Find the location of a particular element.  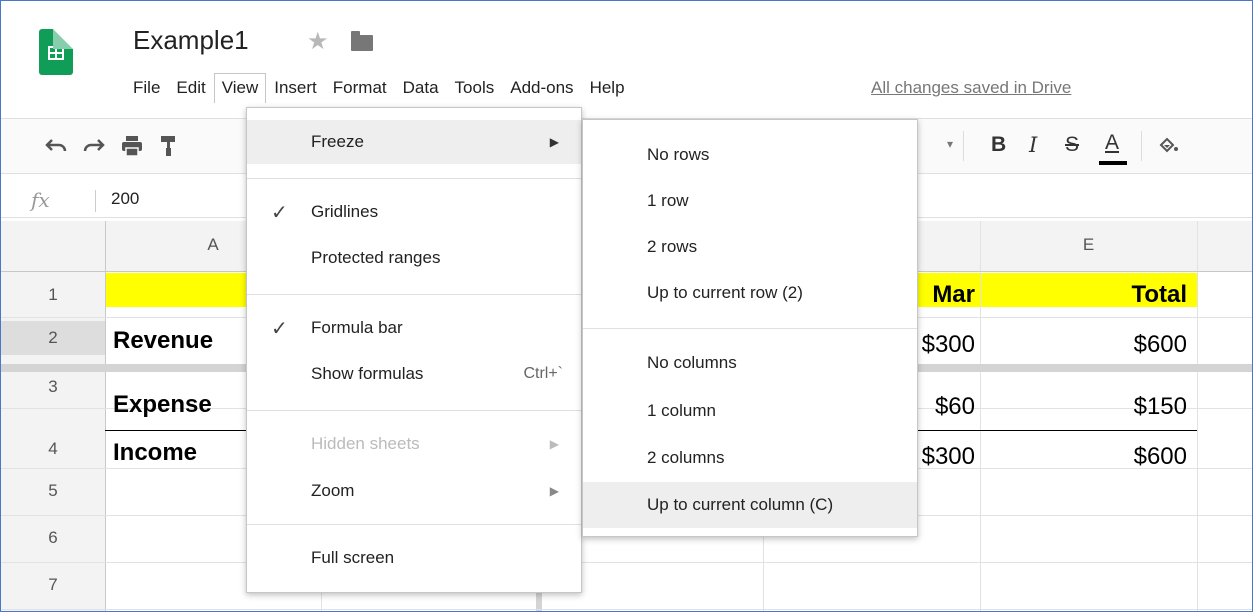

menu-freeze-label: Freeze is located at coordinates (337, 141).